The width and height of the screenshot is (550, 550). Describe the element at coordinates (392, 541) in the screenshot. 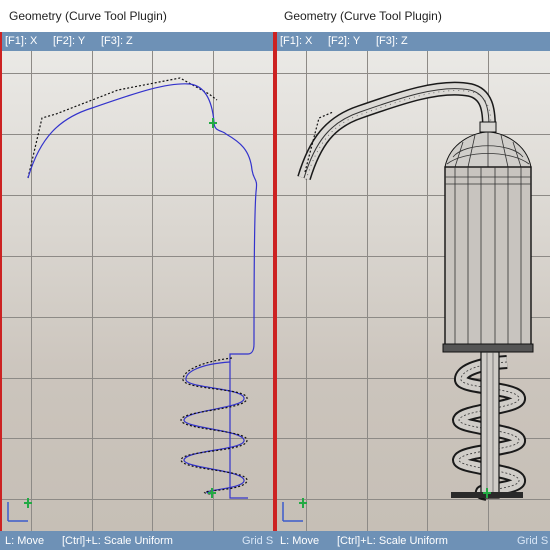

I see `right-status-scale: [Ctrl]+L: Scale Uniform` at that location.